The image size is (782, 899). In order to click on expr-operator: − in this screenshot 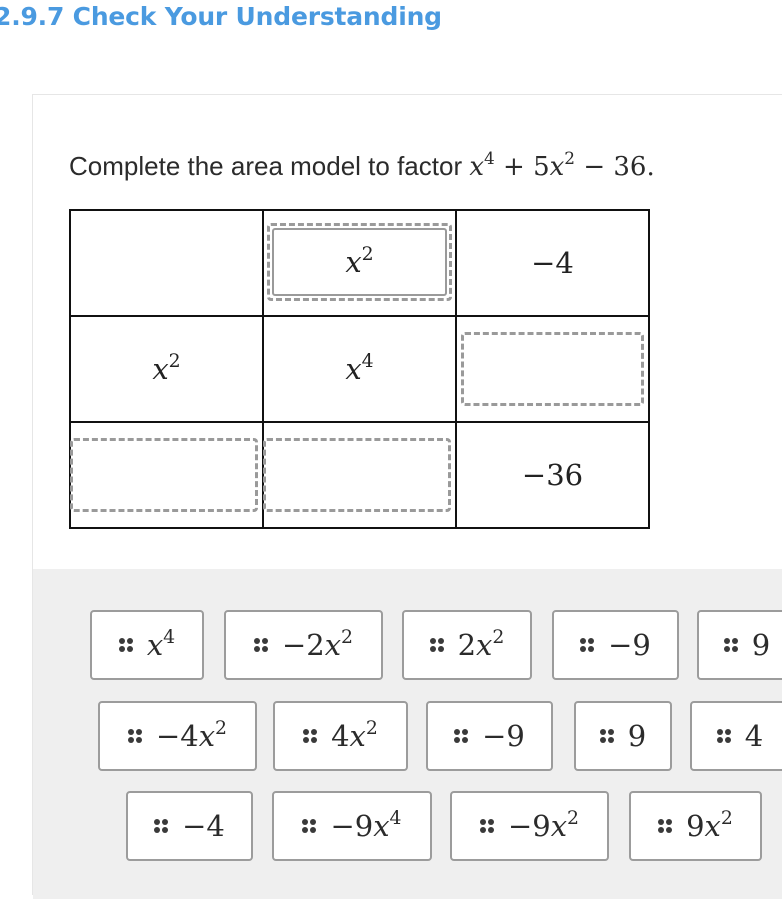, I will do `click(594, 167)`.